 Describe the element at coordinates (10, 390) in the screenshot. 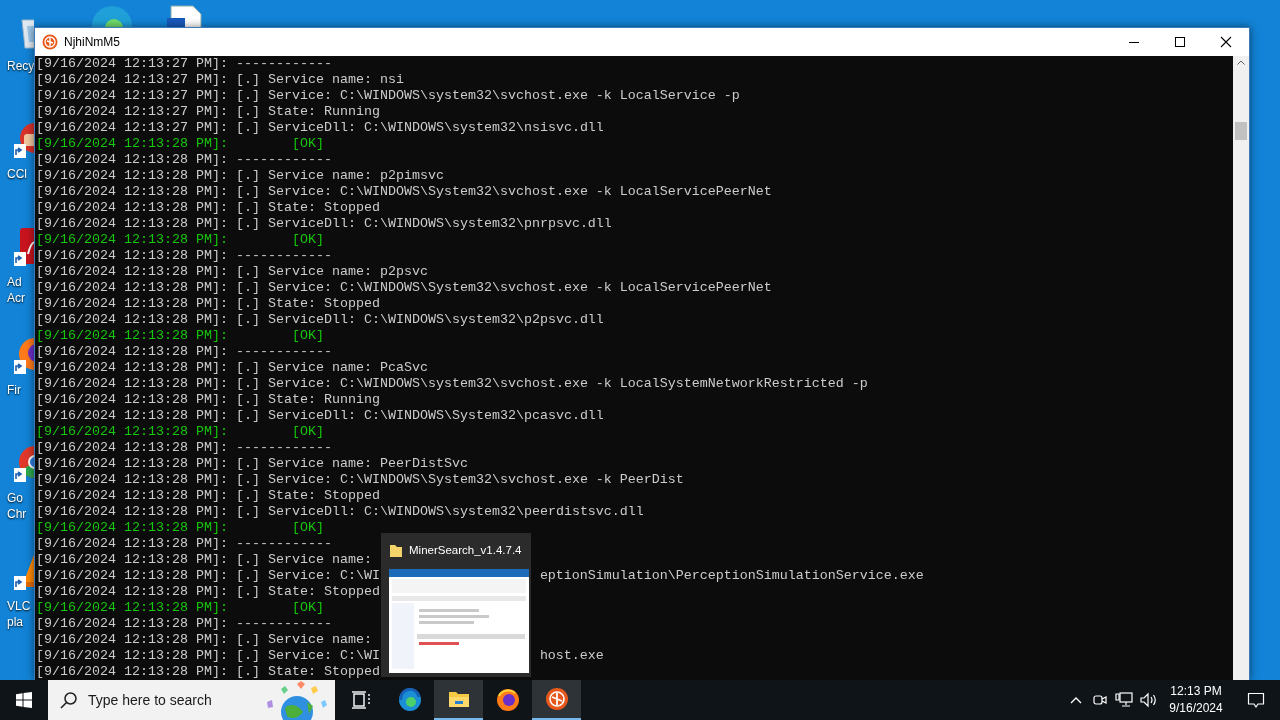

I see `desktop-icon-label: Fir` at that location.